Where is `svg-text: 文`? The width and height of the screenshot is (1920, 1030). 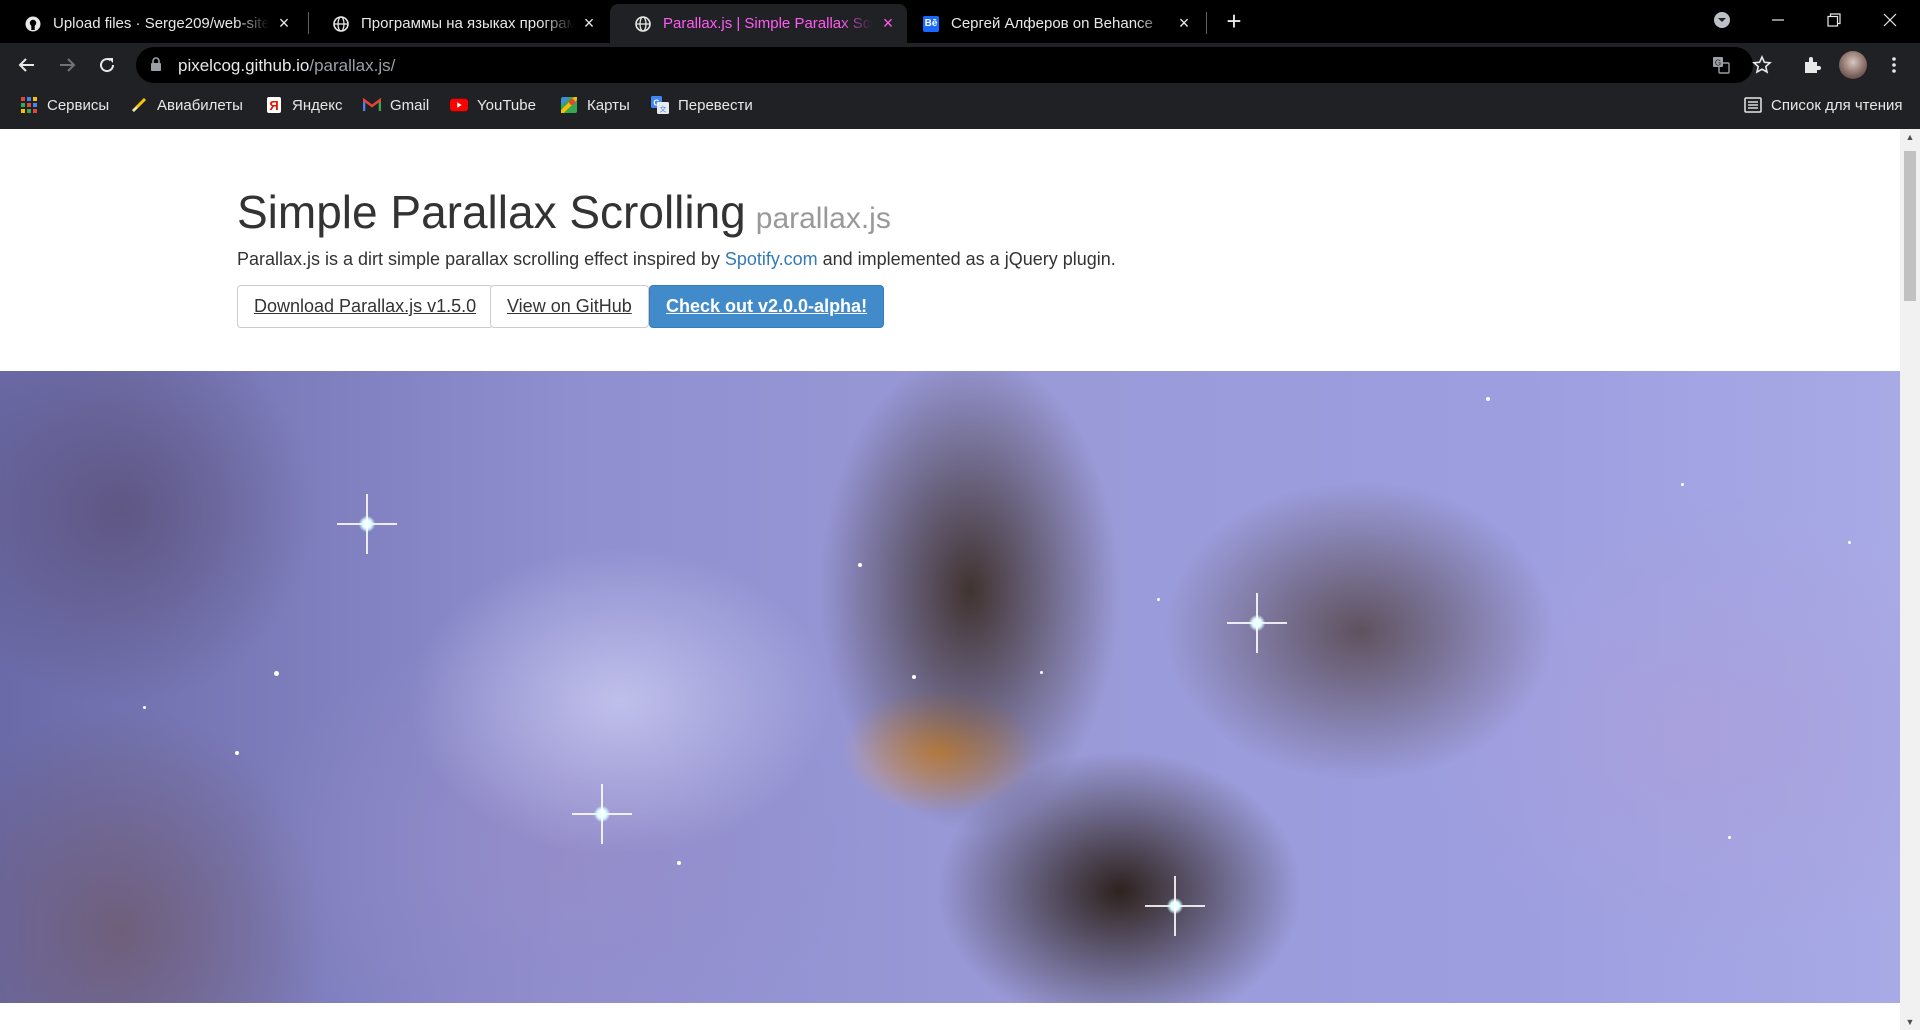 svg-text: 文 is located at coordinates (663, 109).